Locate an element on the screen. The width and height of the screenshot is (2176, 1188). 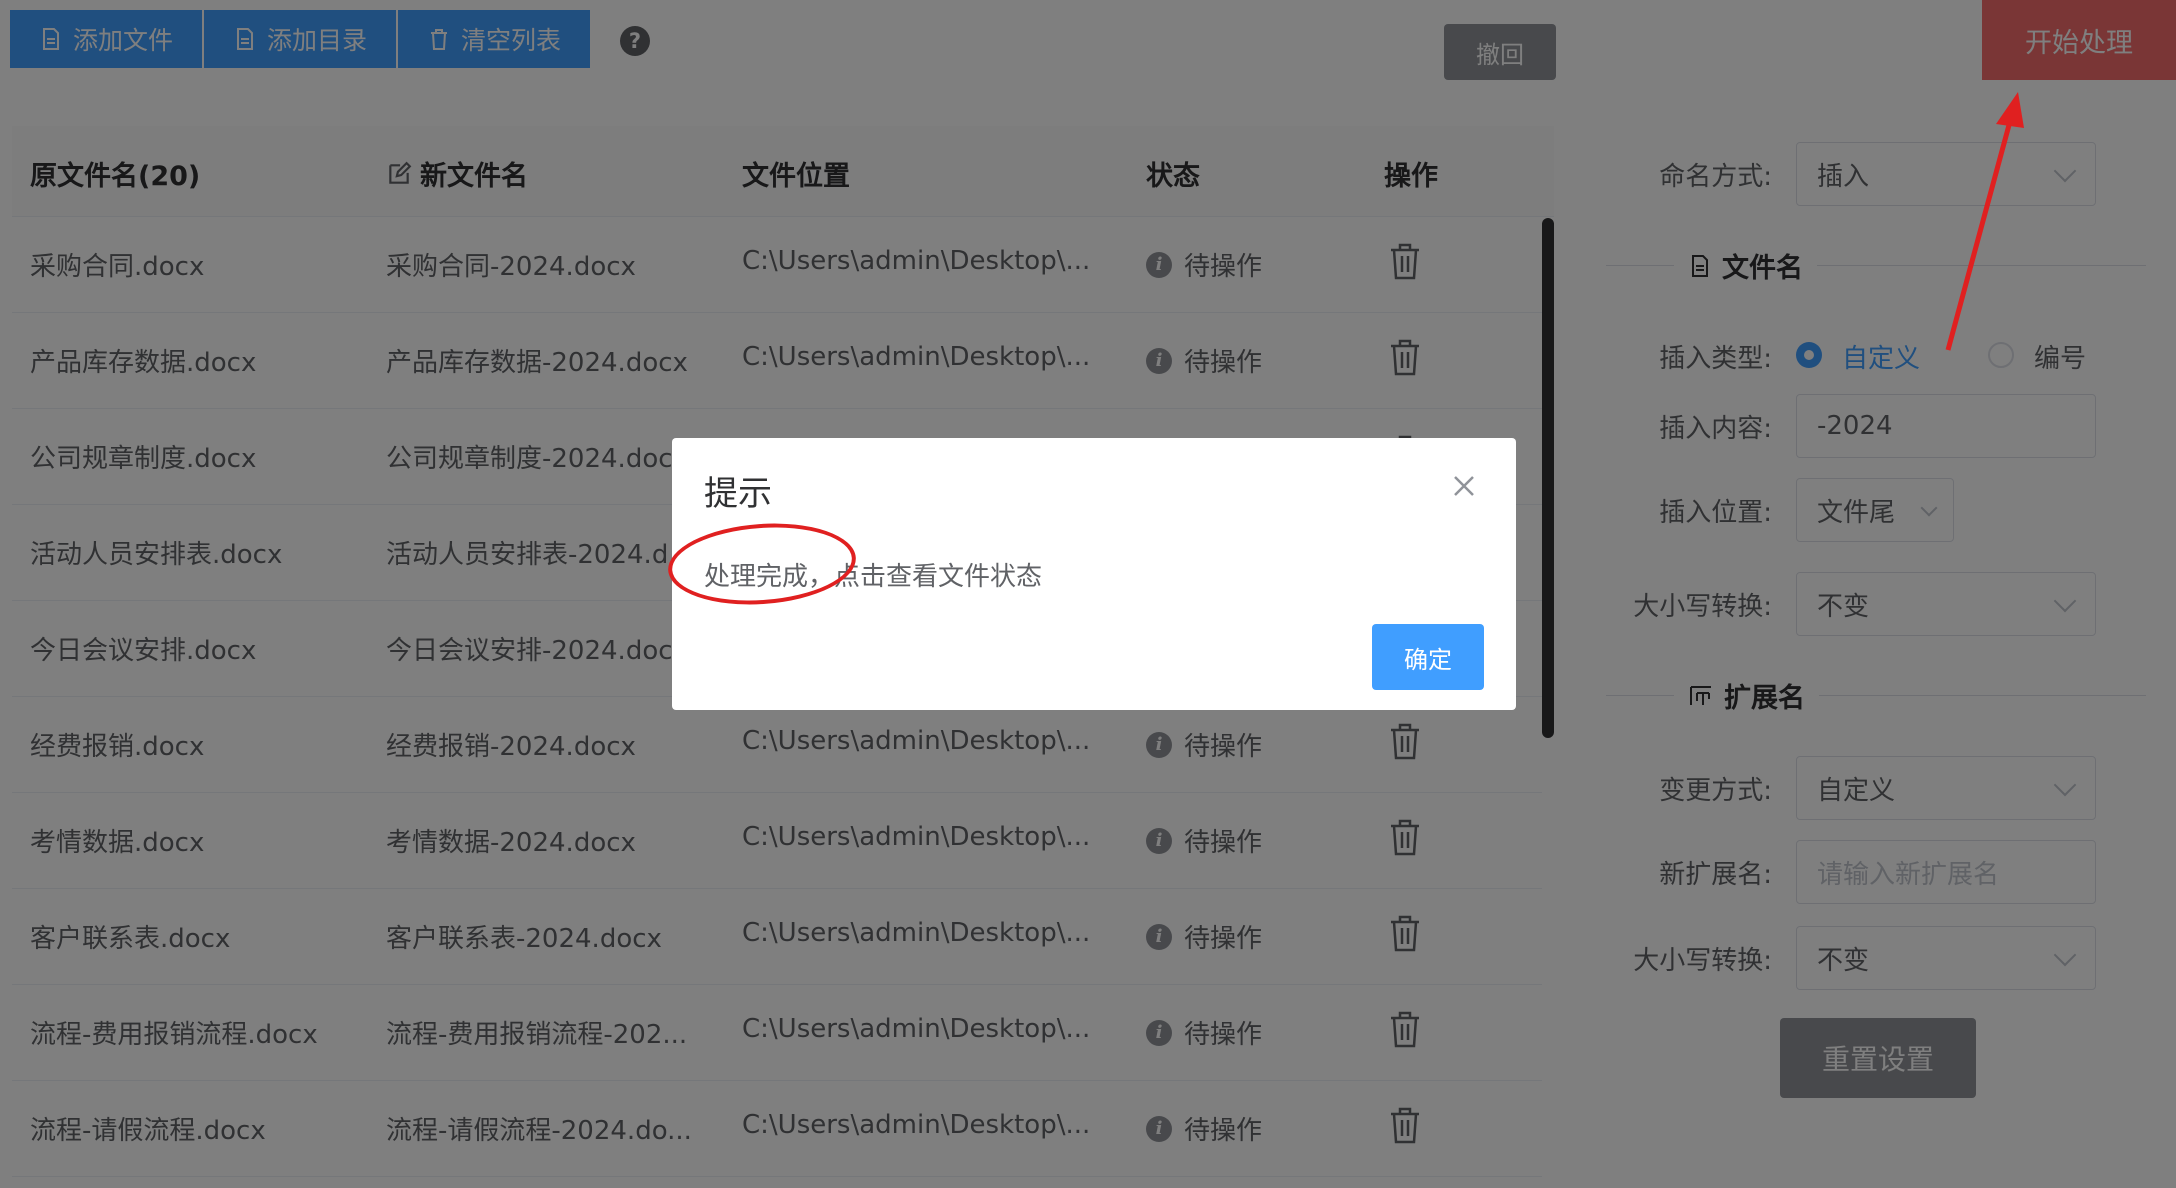
confirm-button: 确定 is located at coordinates (1428, 657).